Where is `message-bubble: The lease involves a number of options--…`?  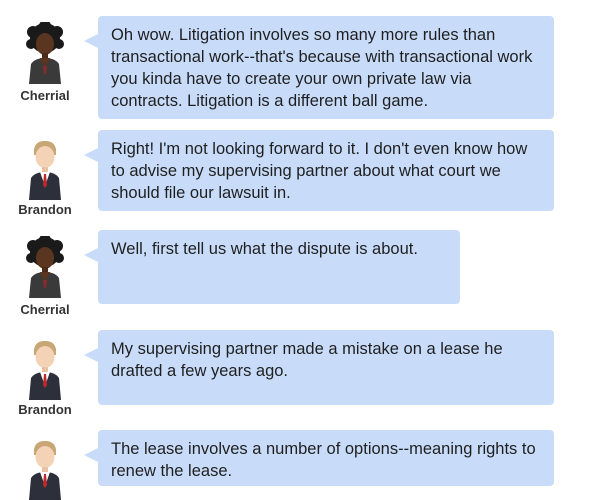 message-bubble: The lease involves a number of options--… is located at coordinates (319, 458).